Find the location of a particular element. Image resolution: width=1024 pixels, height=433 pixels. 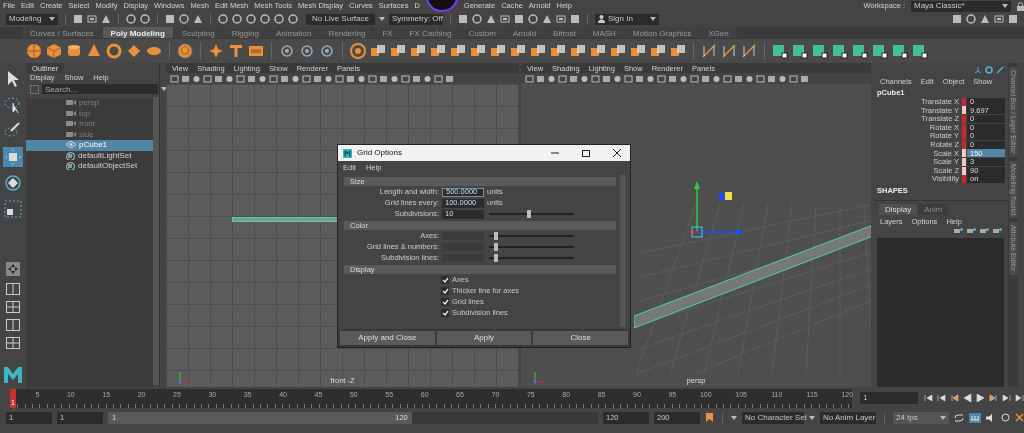

step-back-frame-icon is located at coordinates (954, 398).